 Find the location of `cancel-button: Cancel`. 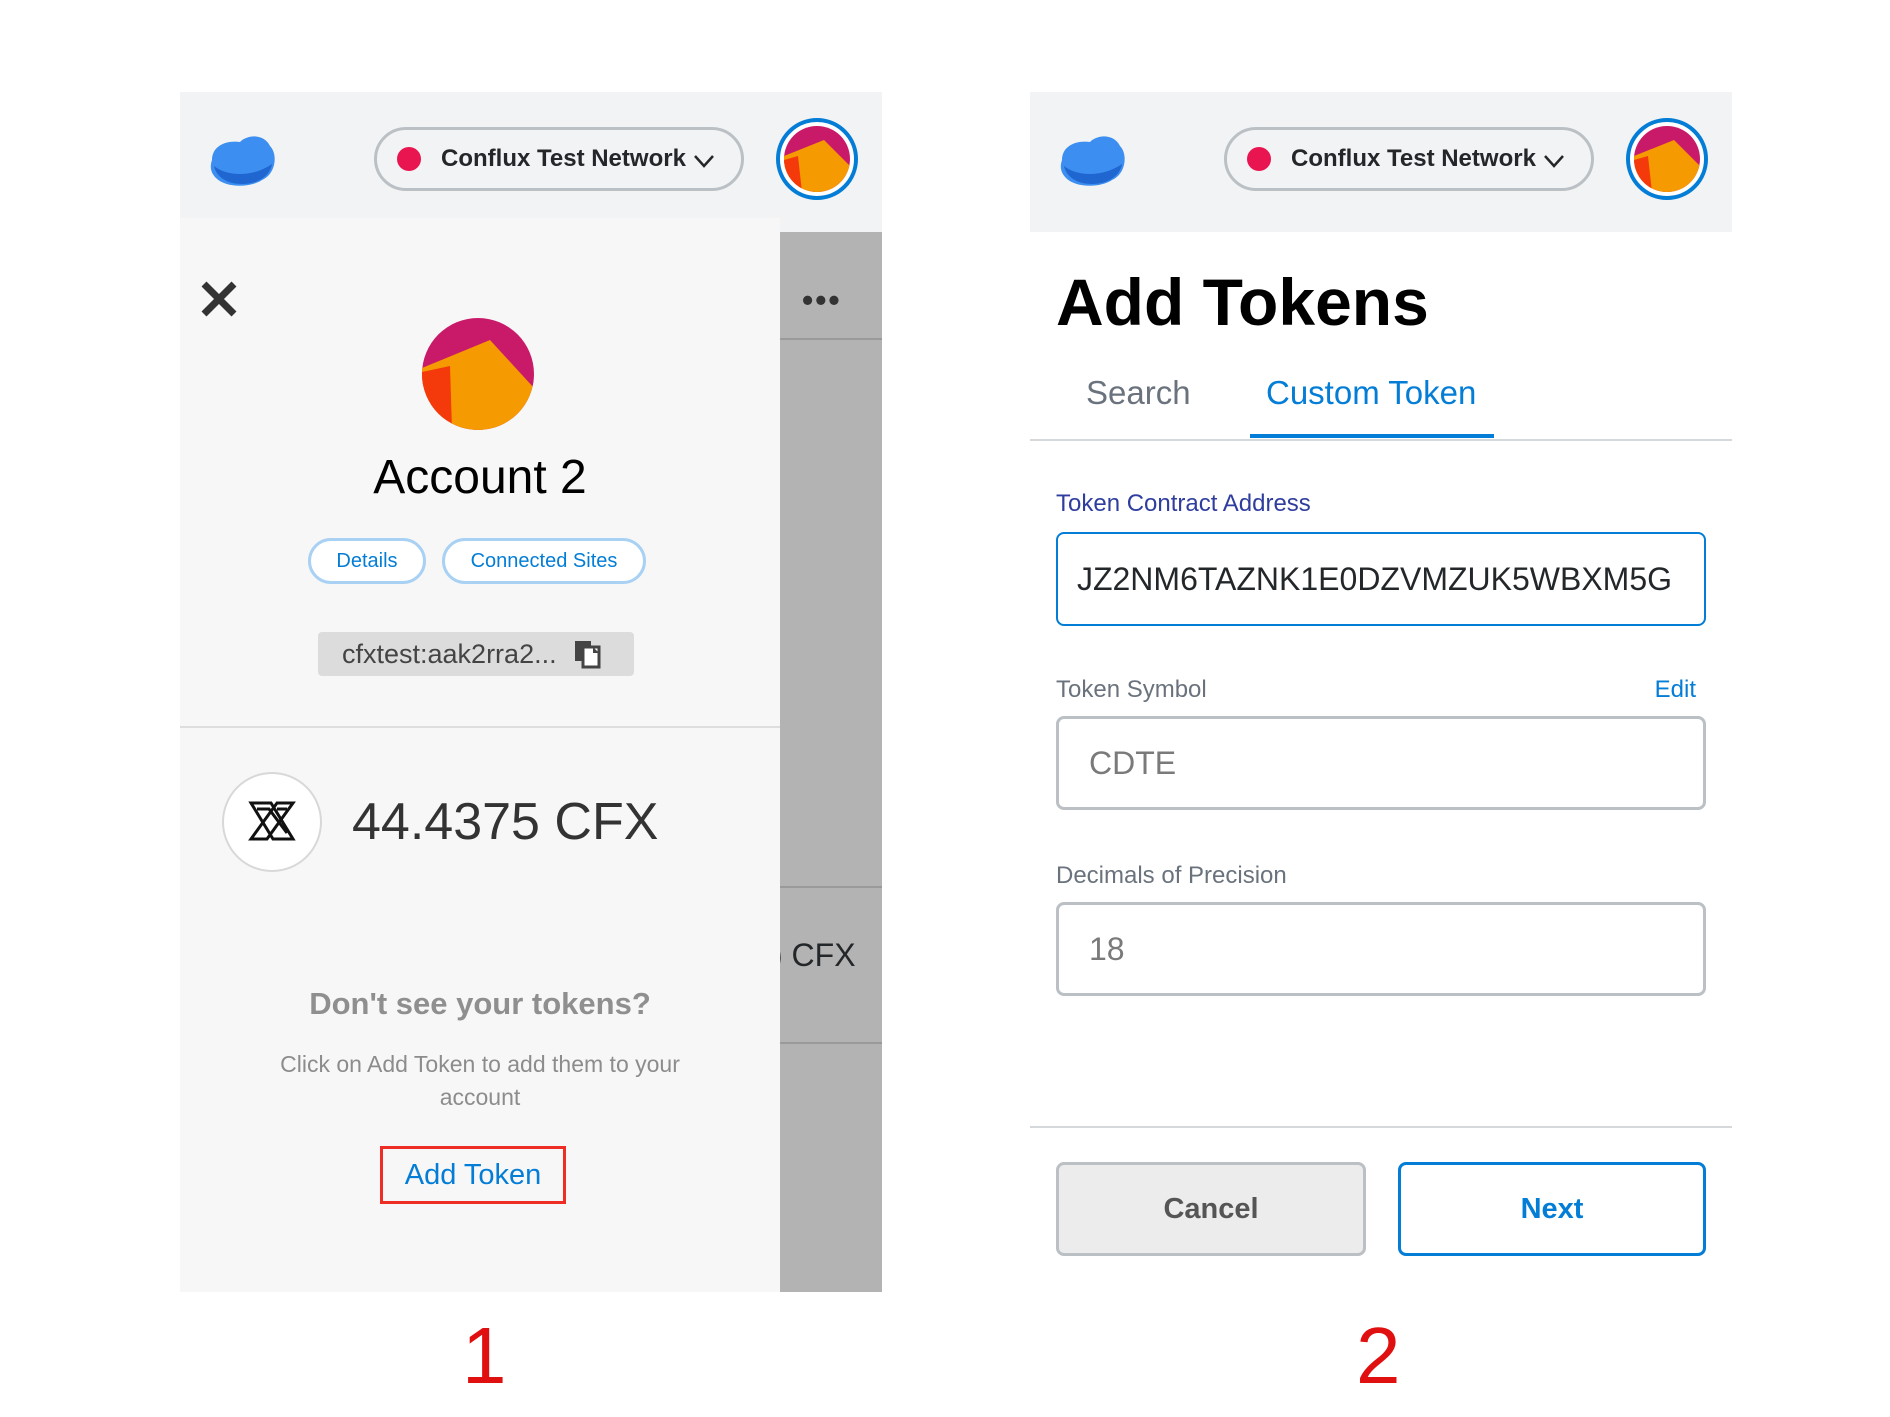

cancel-button: Cancel is located at coordinates (1211, 1209).